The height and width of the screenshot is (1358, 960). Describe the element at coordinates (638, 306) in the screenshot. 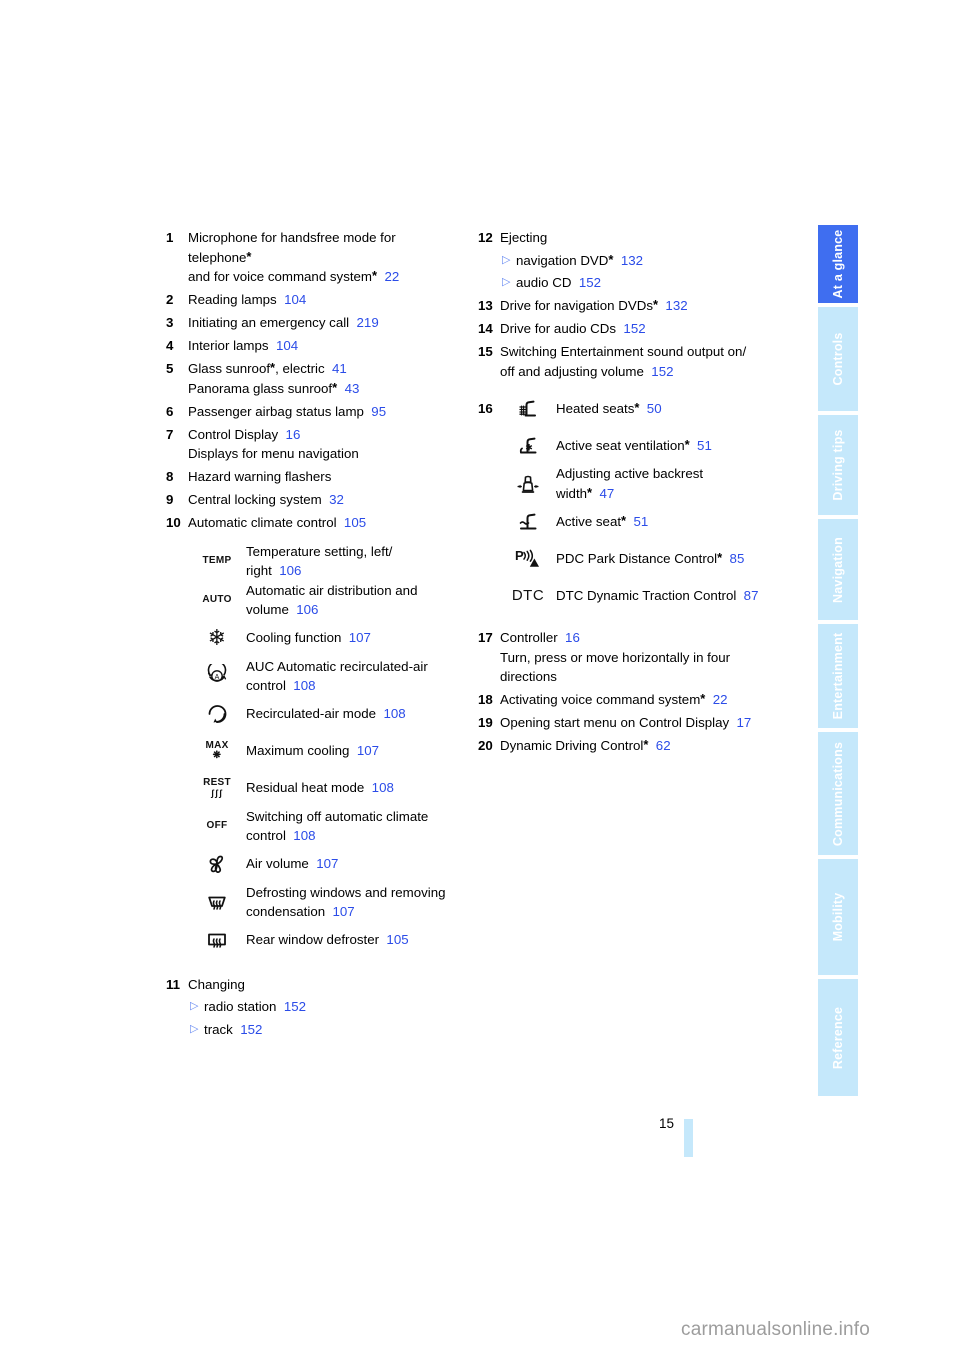

I see `manual-entry: 13 Drive for navigation DVDs* 132` at that location.